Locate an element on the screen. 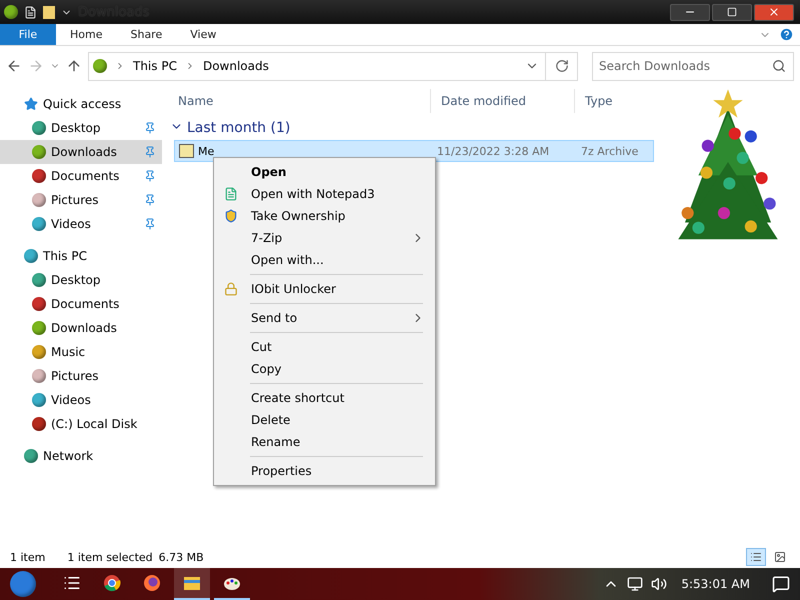  selection-size: 6.73 MB is located at coordinates (181, 557).